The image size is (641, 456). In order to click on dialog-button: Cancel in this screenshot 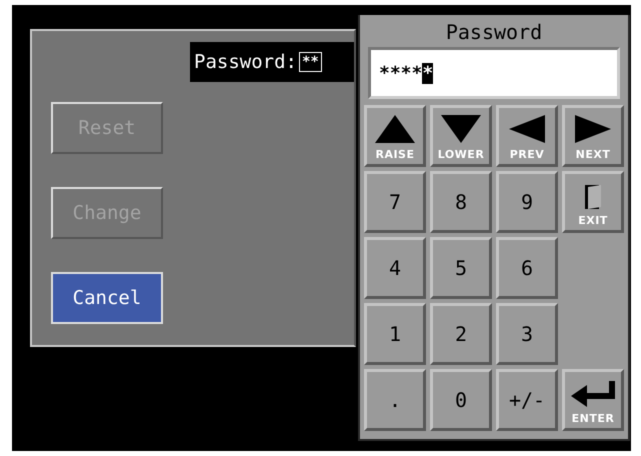, I will do `click(107, 298)`.